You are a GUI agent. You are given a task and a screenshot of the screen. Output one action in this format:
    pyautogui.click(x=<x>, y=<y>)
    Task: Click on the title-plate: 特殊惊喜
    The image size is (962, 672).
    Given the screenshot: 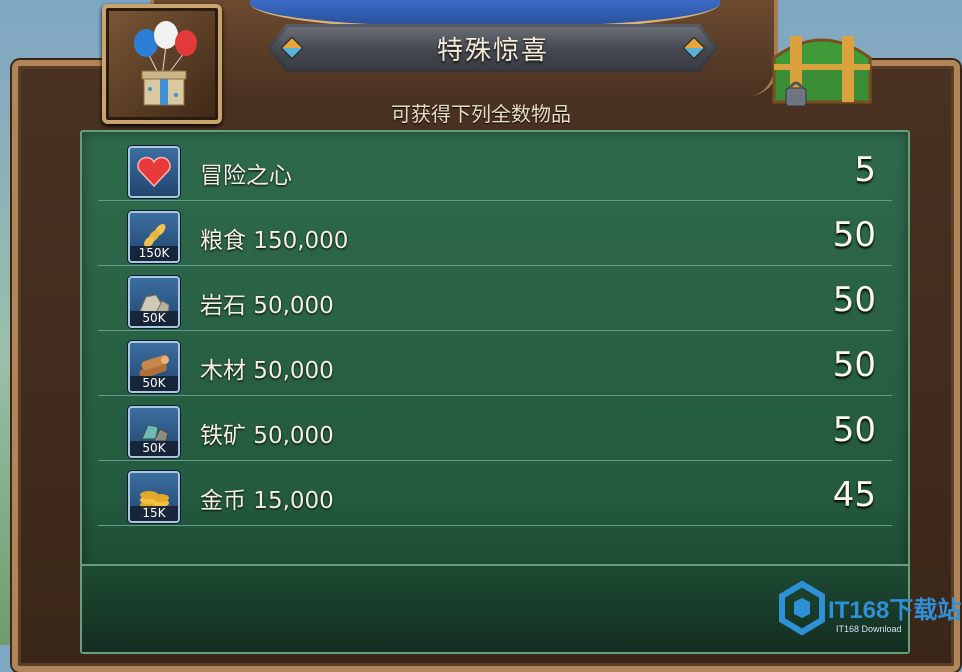 What is the action you would take?
    pyautogui.click(x=493, y=48)
    